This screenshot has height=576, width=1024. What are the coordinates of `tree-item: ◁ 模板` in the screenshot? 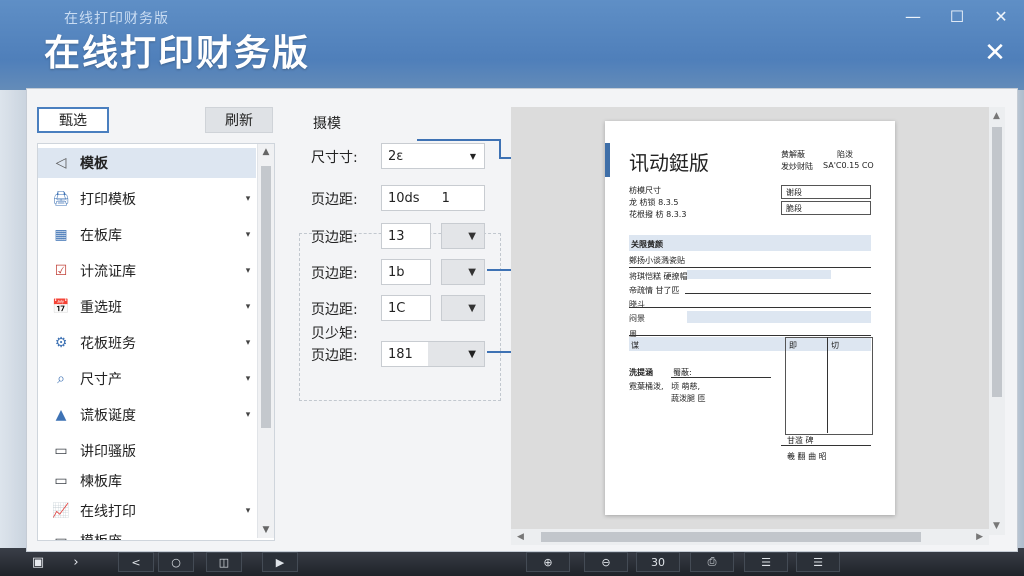 It's located at (147, 163).